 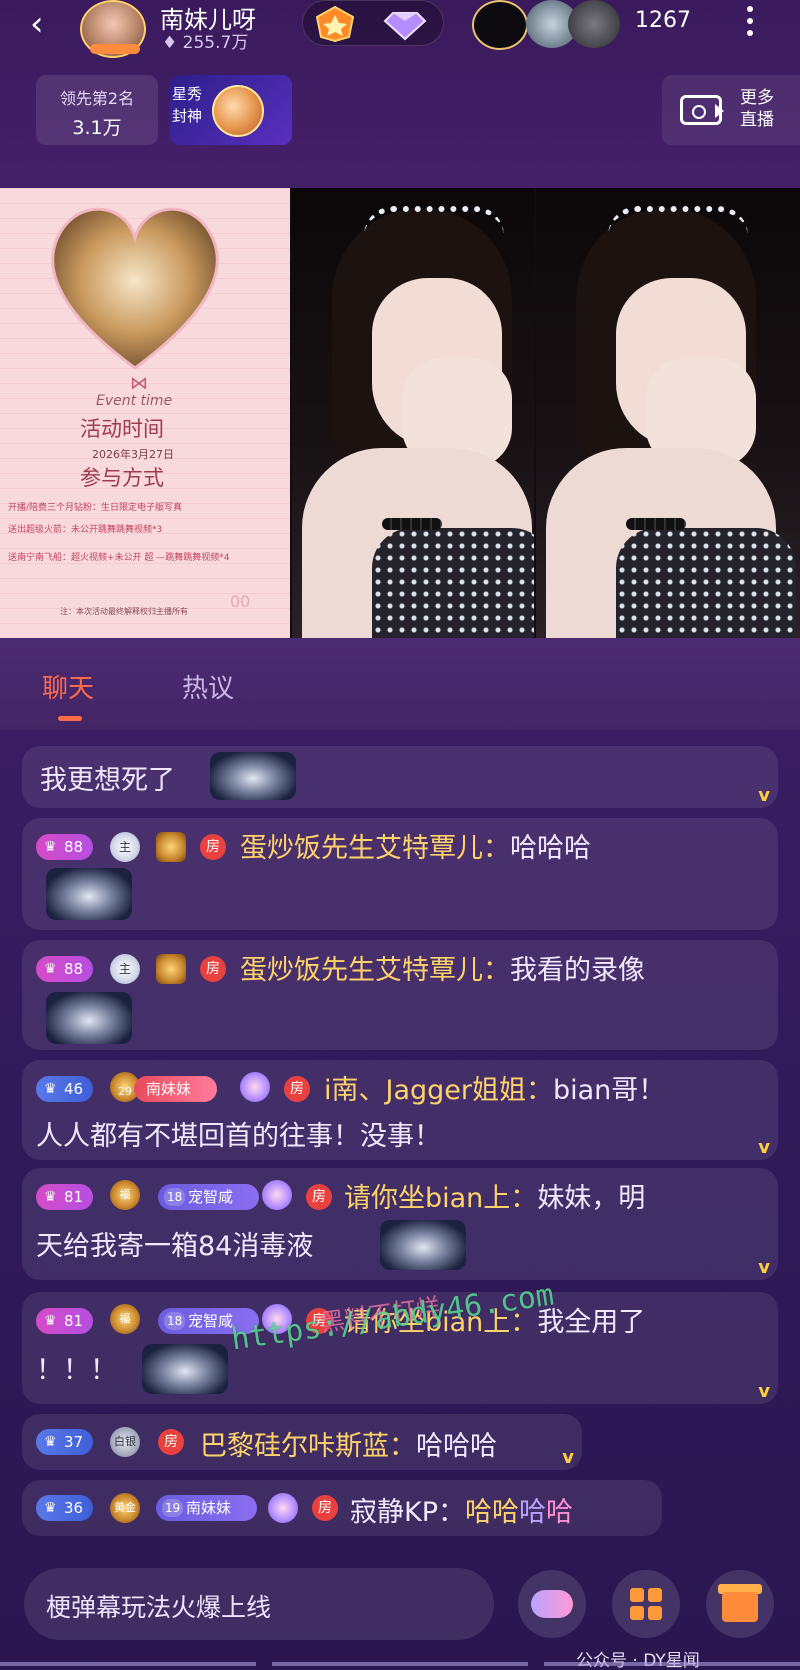 What do you see at coordinates (400, 995) in the screenshot?
I see `chat-message: 88 主 房 蛋炒饭先生艾特覃儿：我看的录像` at bounding box center [400, 995].